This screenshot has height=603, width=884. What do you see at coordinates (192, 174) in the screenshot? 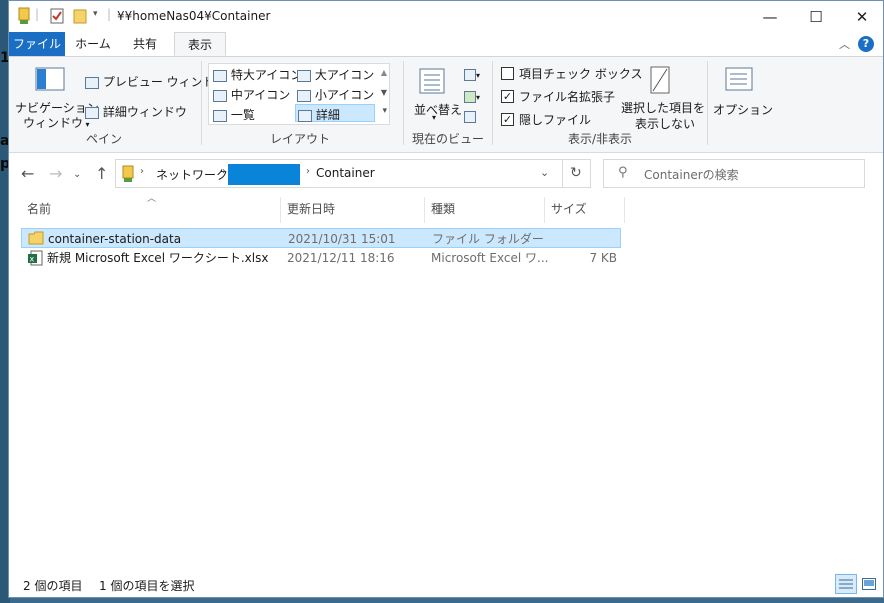
I see `breadcrumb-network: ネットワーク` at bounding box center [192, 174].